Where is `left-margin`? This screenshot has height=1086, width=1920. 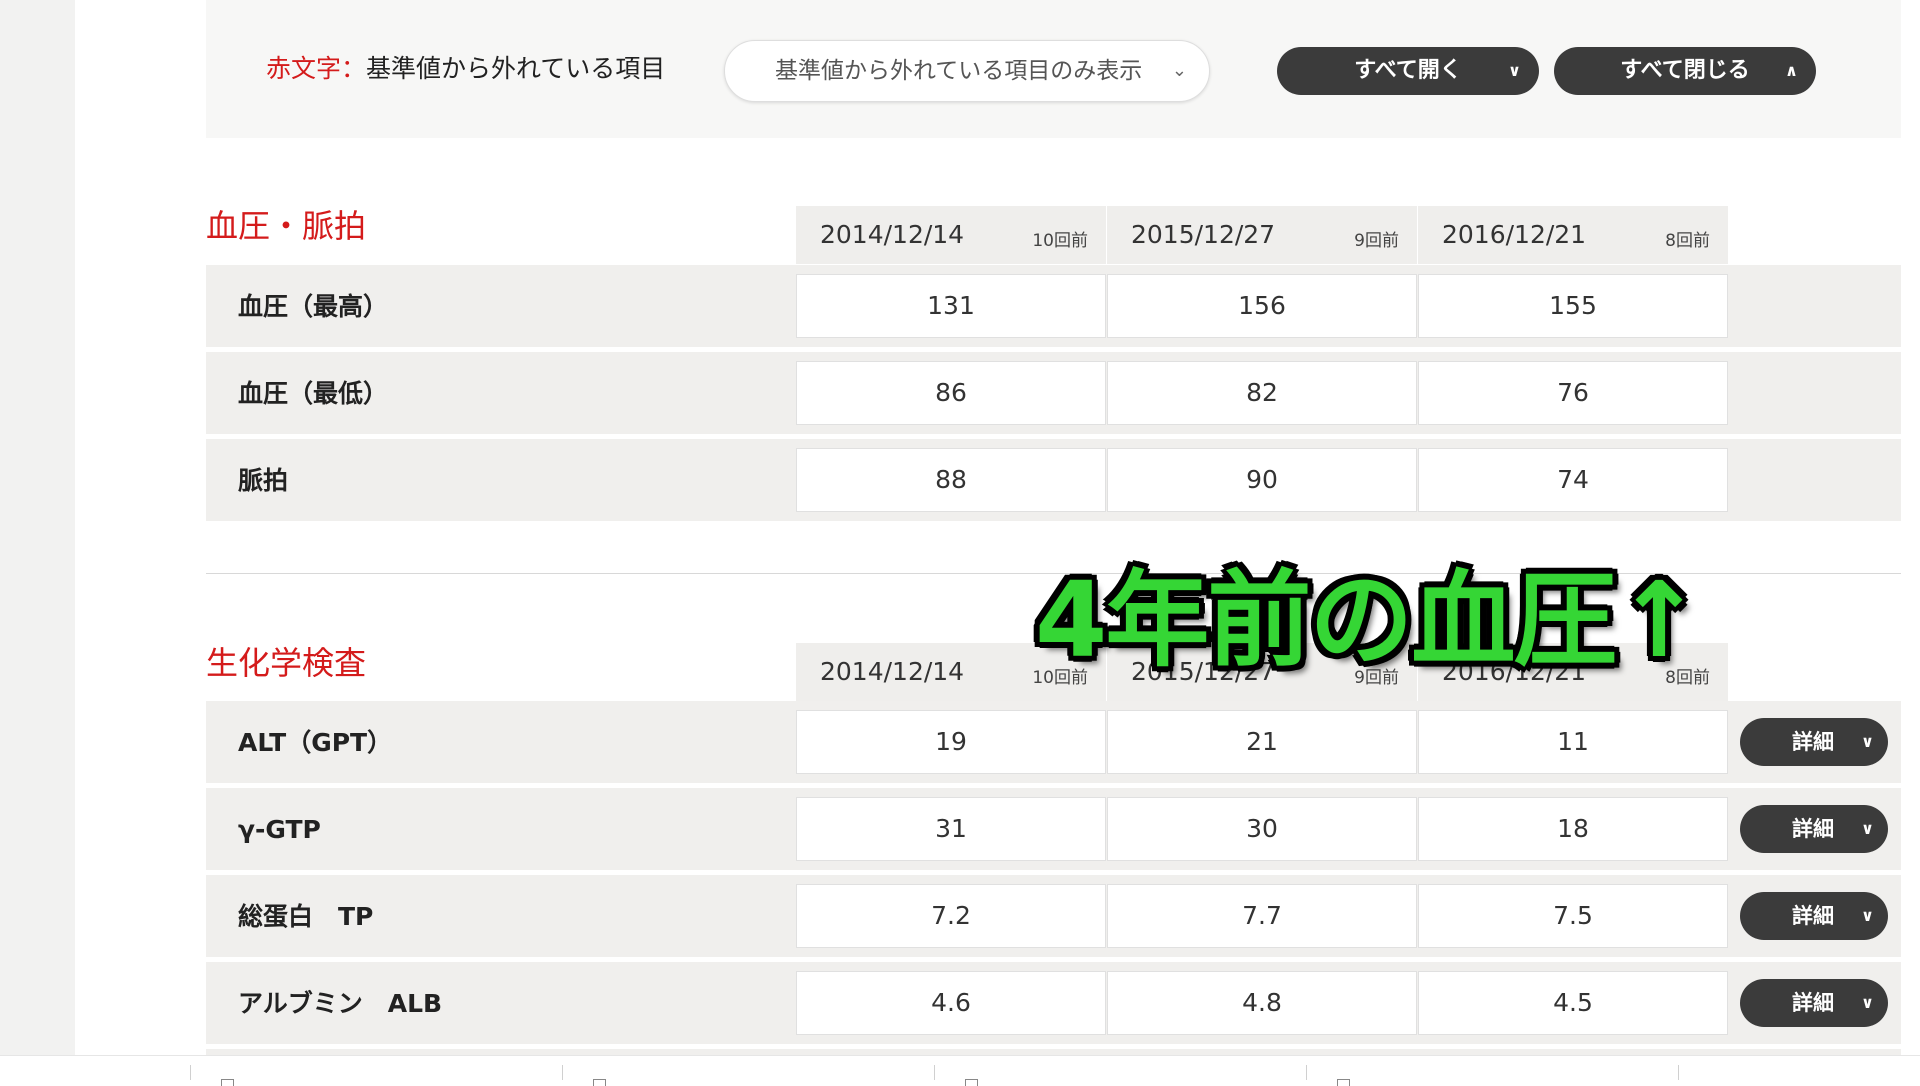
left-margin is located at coordinates (37, 527).